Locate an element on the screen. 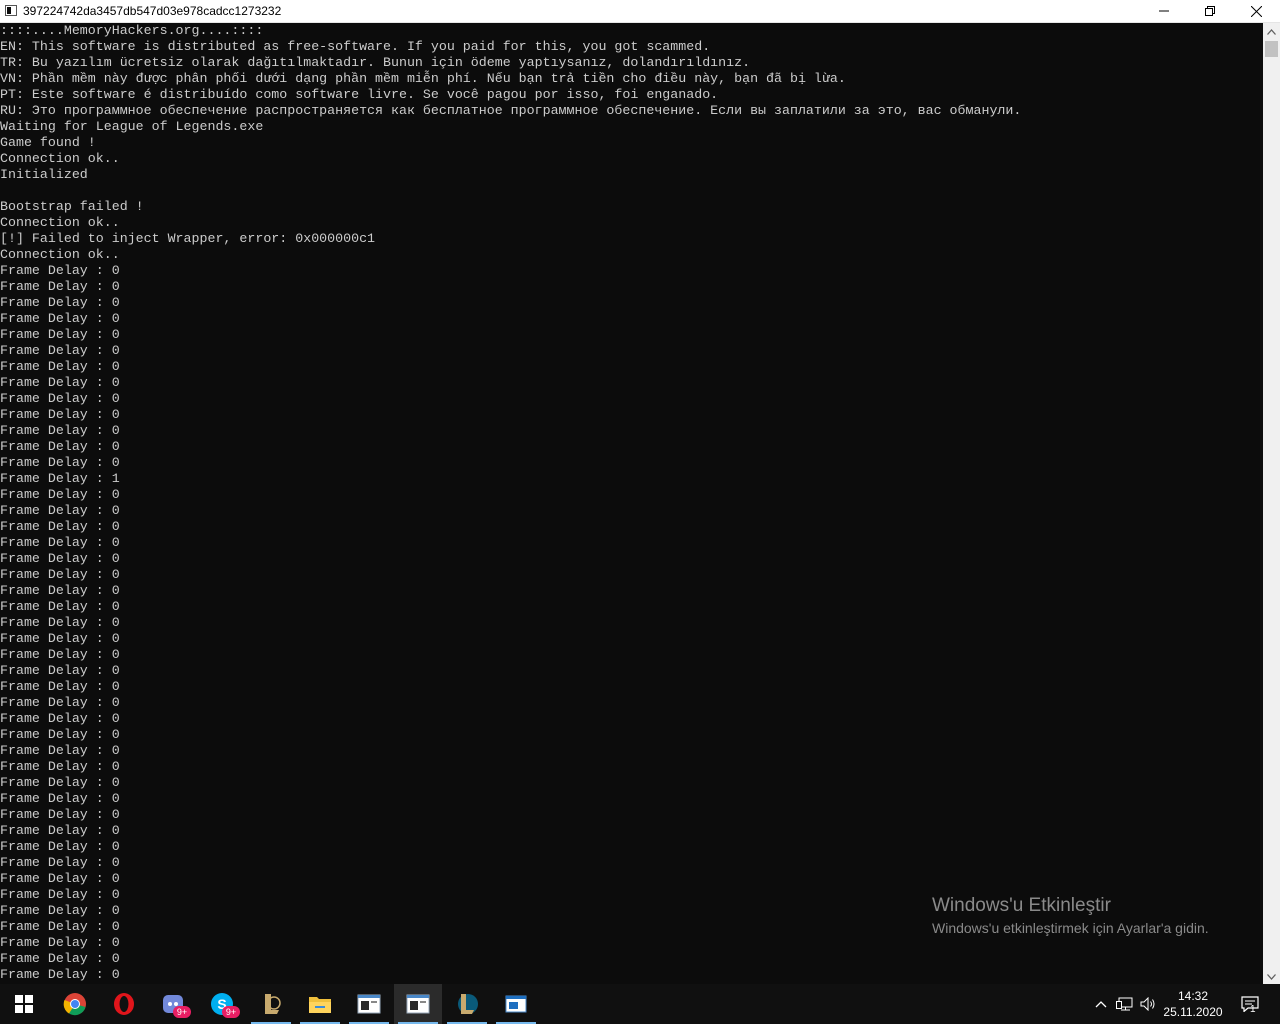  vertical-scrollbar is located at coordinates (1271, 504).